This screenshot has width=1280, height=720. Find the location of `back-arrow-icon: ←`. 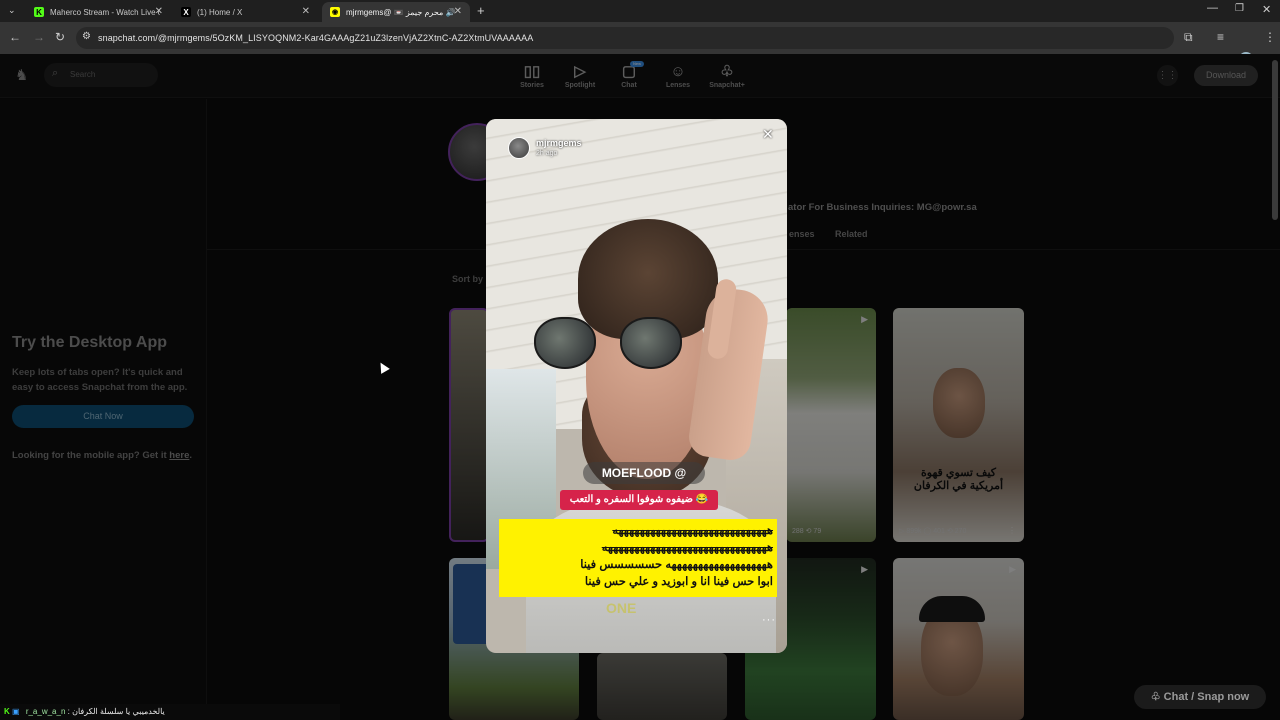

back-arrow-icon: ← is located at coordinates (15, 37).